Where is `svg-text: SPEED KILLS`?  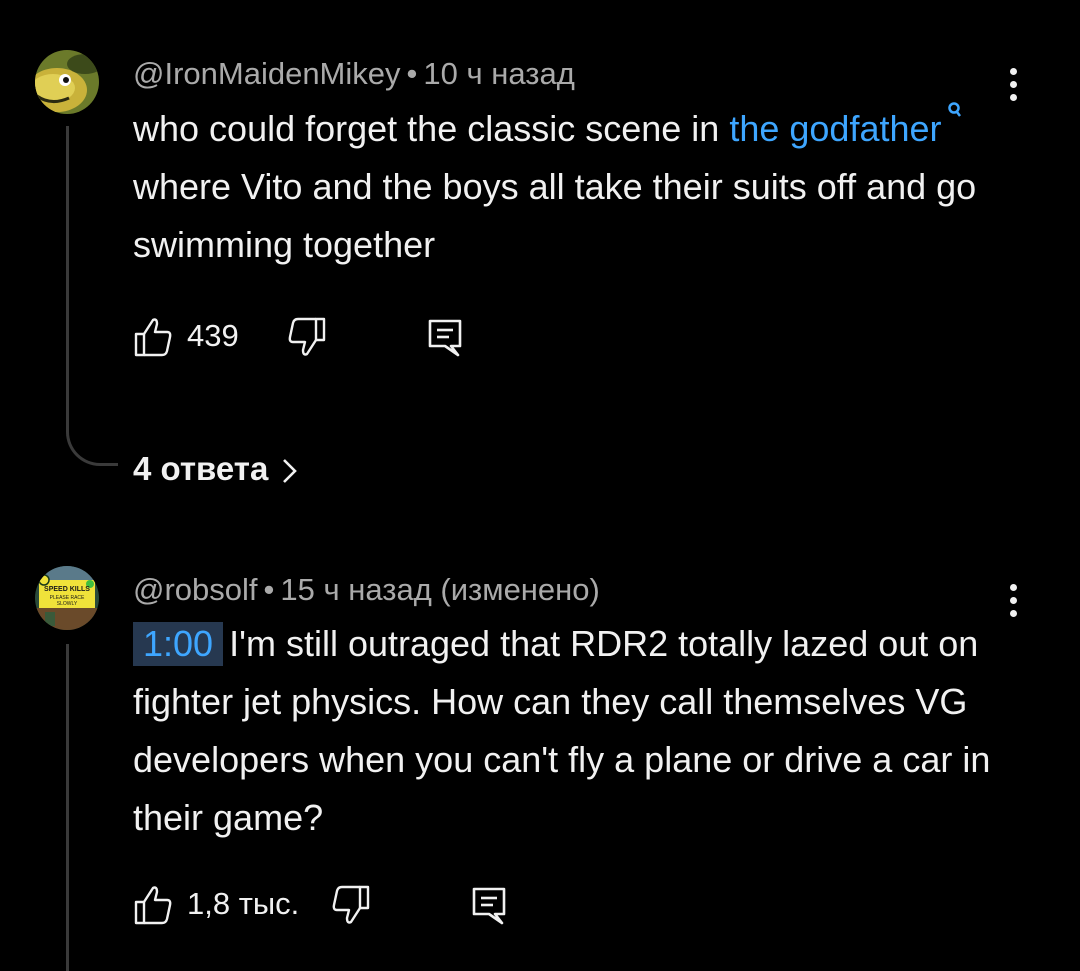
svg-text: SPEED KILLS is located at coordinates (67, 589).